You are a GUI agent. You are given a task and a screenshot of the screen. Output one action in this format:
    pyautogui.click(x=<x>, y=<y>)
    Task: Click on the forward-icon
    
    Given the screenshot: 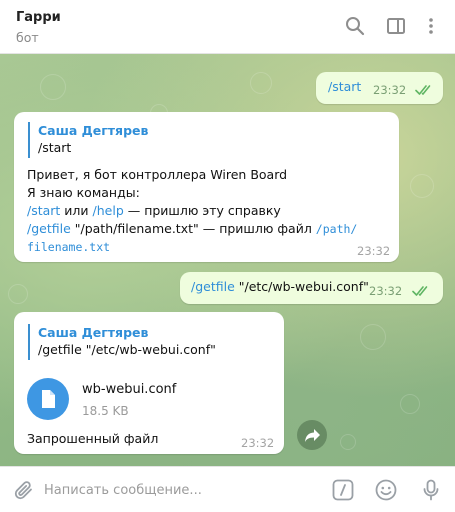 What is the action you would take?
    pyautogui.click(x=312, y=435)
    